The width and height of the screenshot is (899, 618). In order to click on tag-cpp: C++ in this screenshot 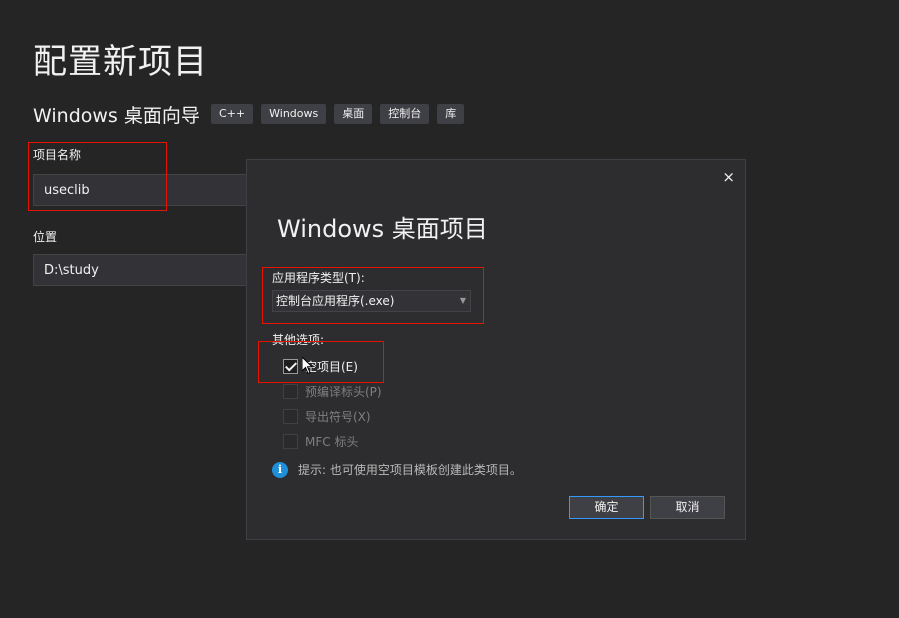, I will do `click(232, 114)`.